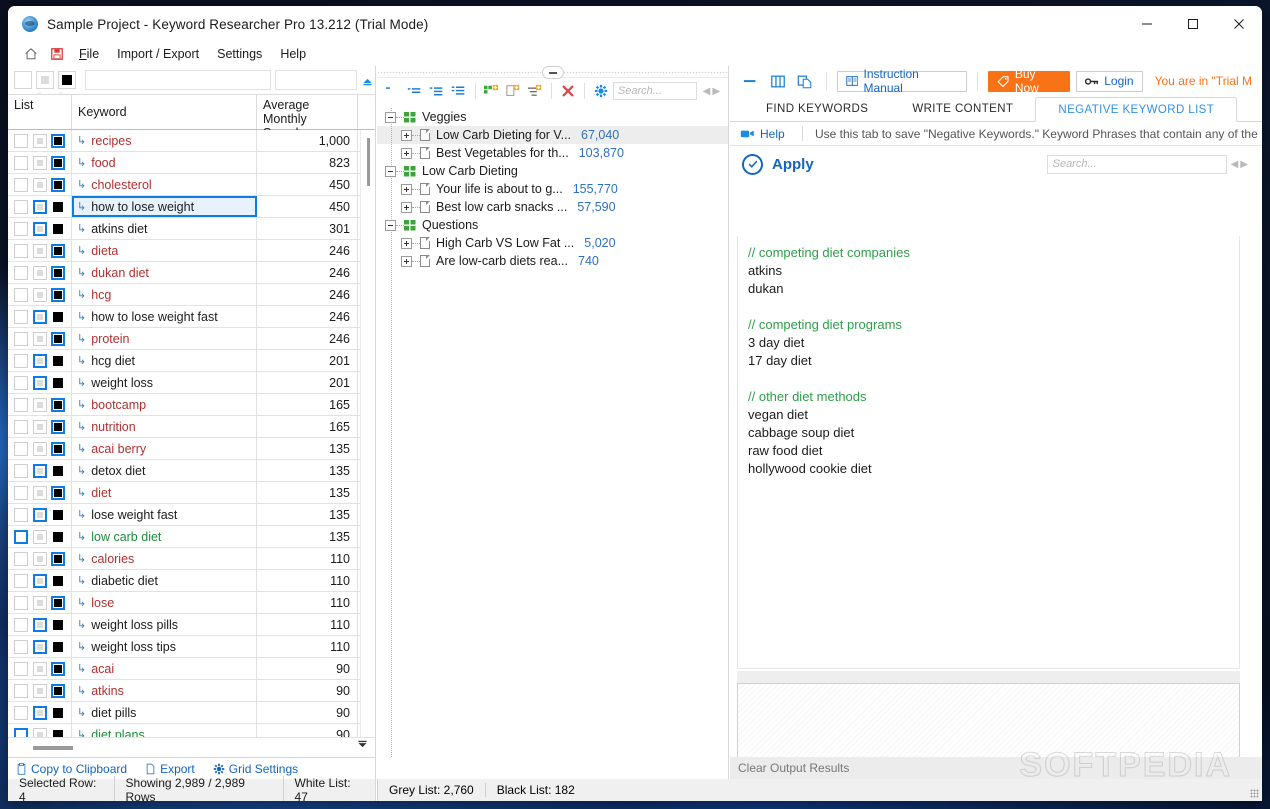  What do you see at coordinates (191, 730) in the screenshot?
I see `table-row: ↳ diet plans 90` at bounding box center [191, 730].